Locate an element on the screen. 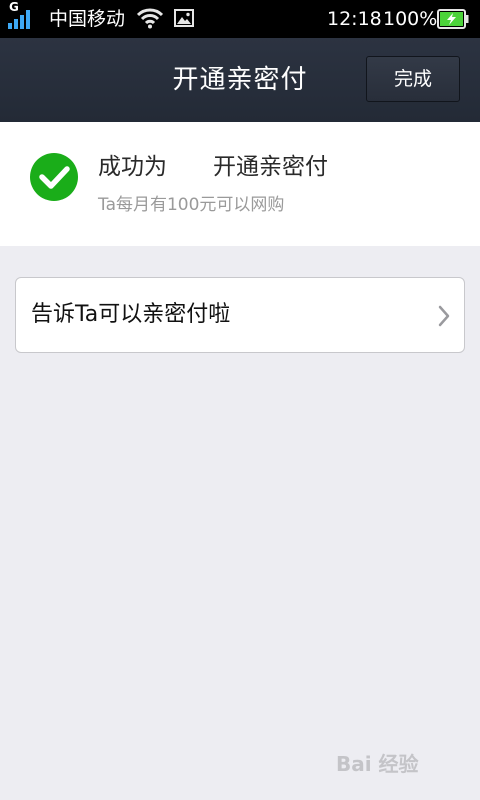  done-button: 完成 is located at coordinates (413, 79).